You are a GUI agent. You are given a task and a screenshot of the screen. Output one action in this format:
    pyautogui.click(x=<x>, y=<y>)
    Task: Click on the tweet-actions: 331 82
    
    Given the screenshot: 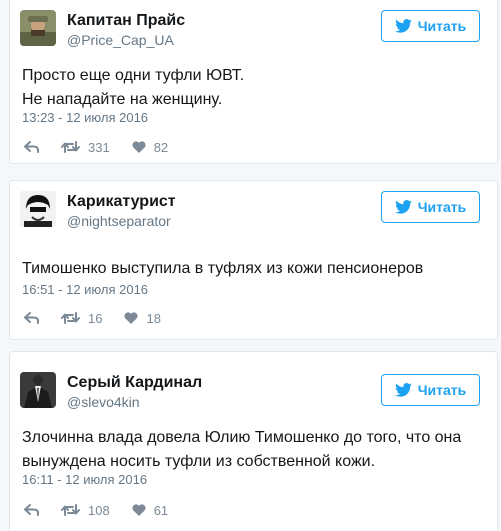 What is the action you would take?
    pyautogui.click(x=107, y=147)
    